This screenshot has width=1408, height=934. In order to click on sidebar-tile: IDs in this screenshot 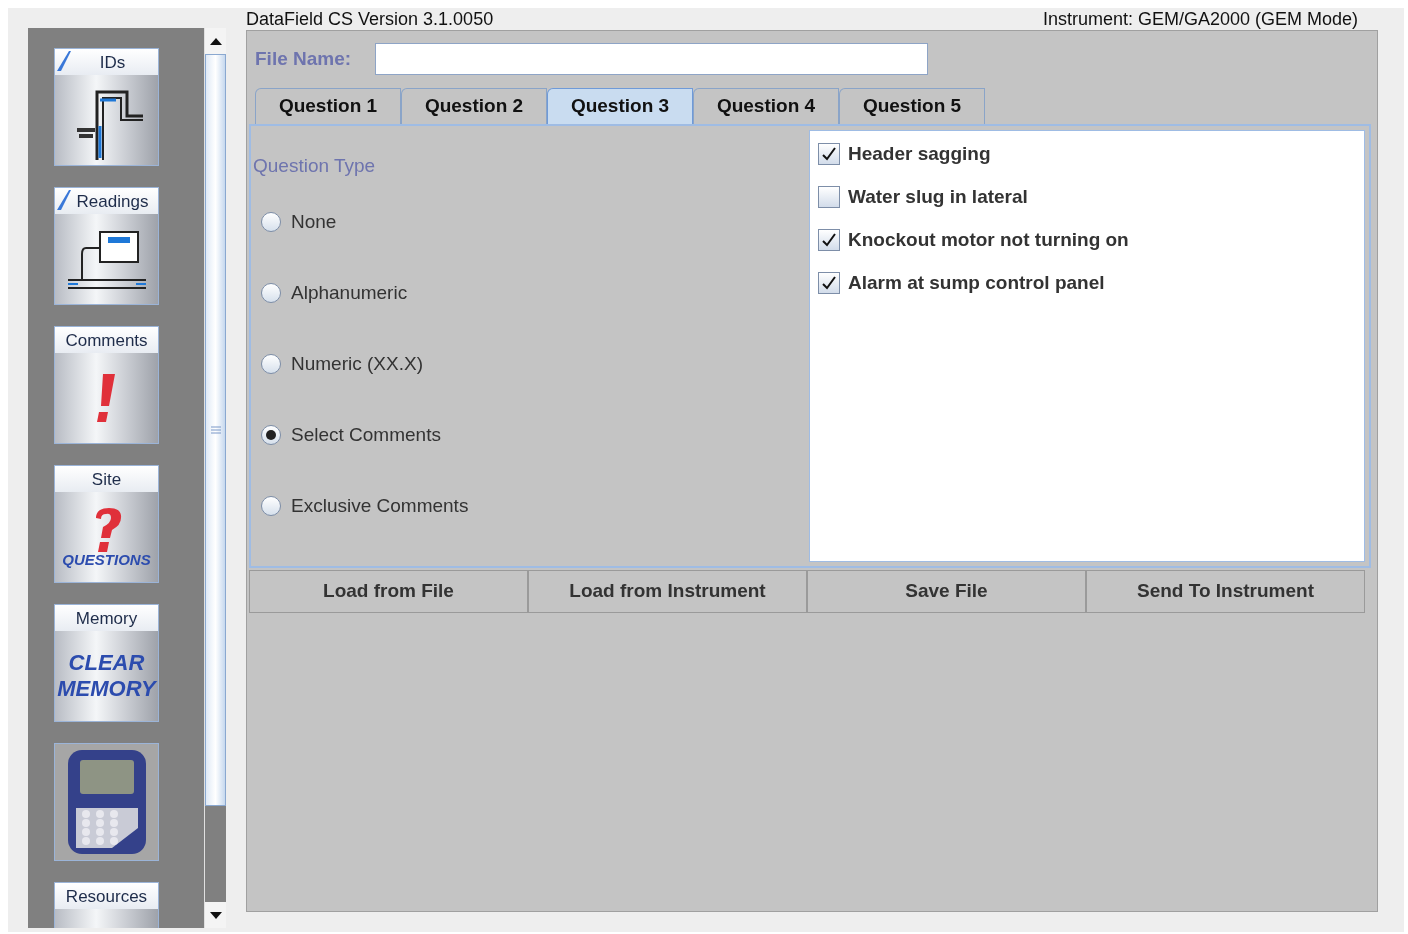, I will do `click(106, 107)`.